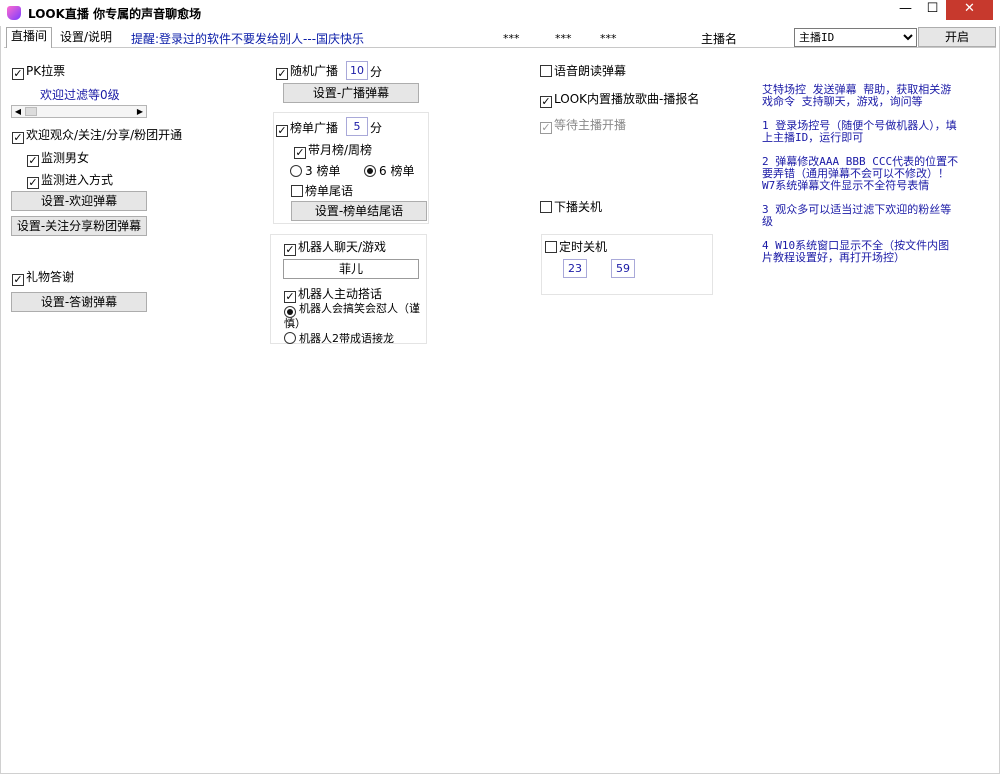 This screenshot has height=774, width=1000. I want to click on gift-thanks-label: 礼物答谢, so click(50, 277).